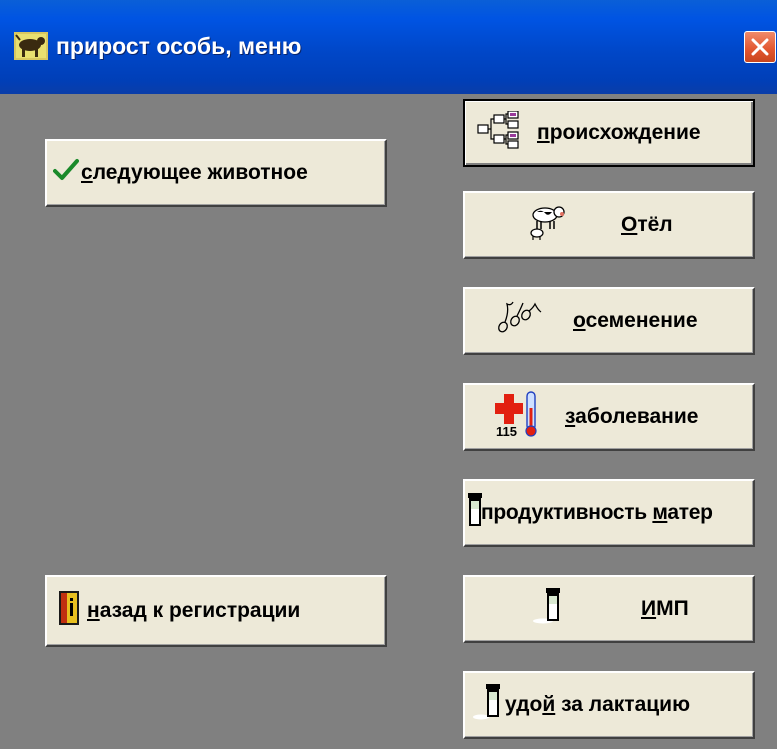 This screenshot has width=777, height=749. I want to click on cow-icon, so click(31, 46).